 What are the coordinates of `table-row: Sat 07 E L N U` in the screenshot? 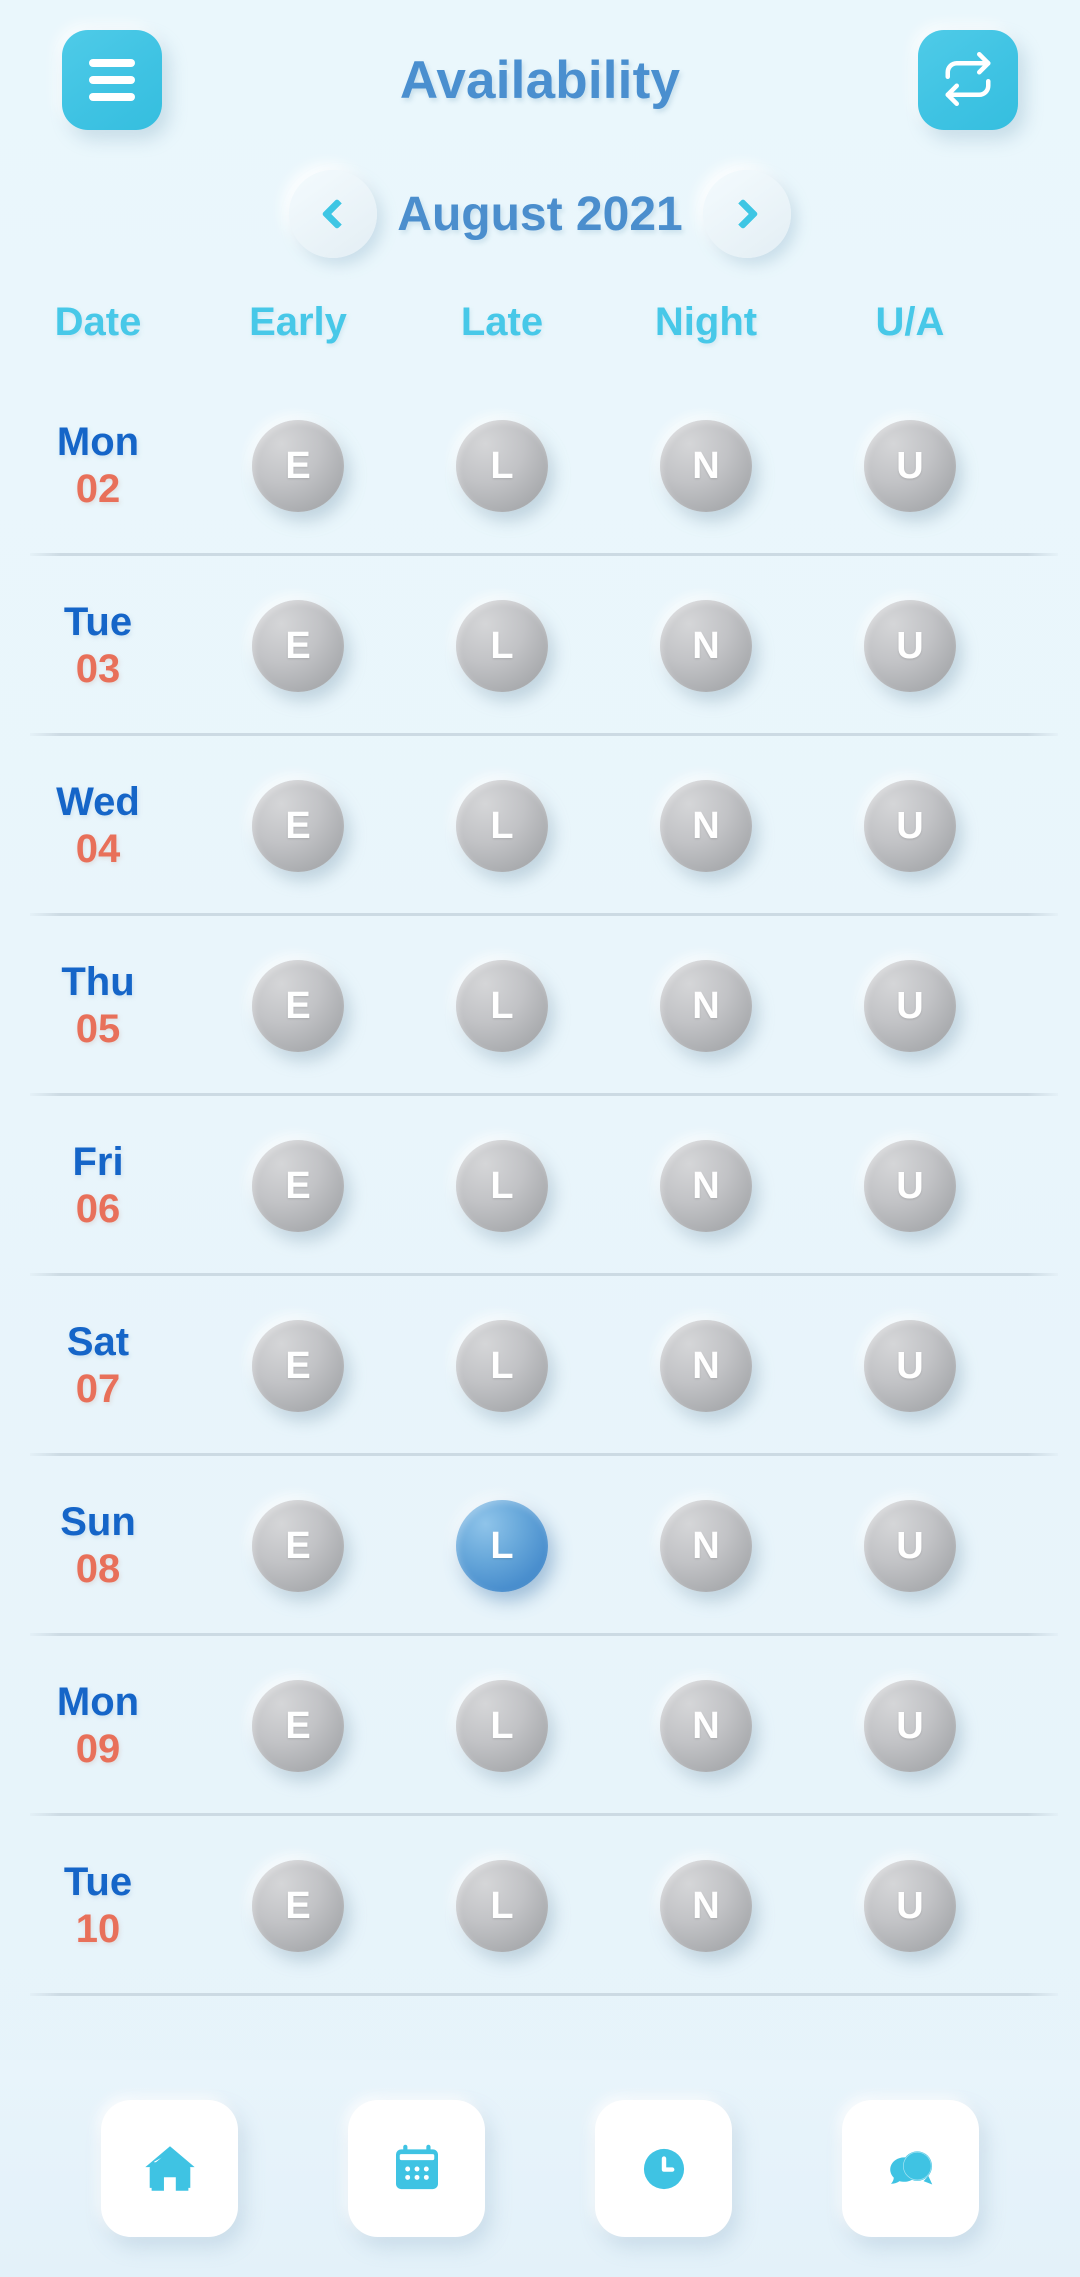 It's located at (540, 1366).